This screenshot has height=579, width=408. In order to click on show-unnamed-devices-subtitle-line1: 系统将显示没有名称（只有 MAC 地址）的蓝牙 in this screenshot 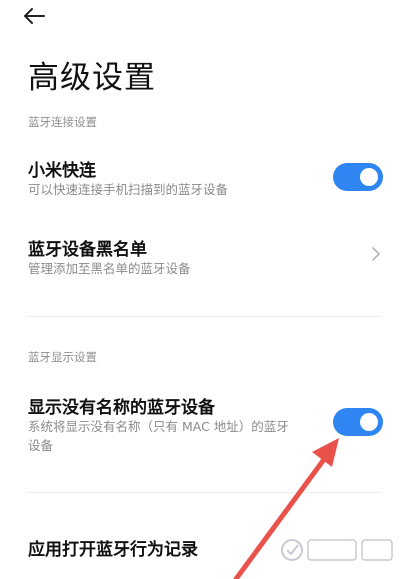, I will do `click(158, 426)`.